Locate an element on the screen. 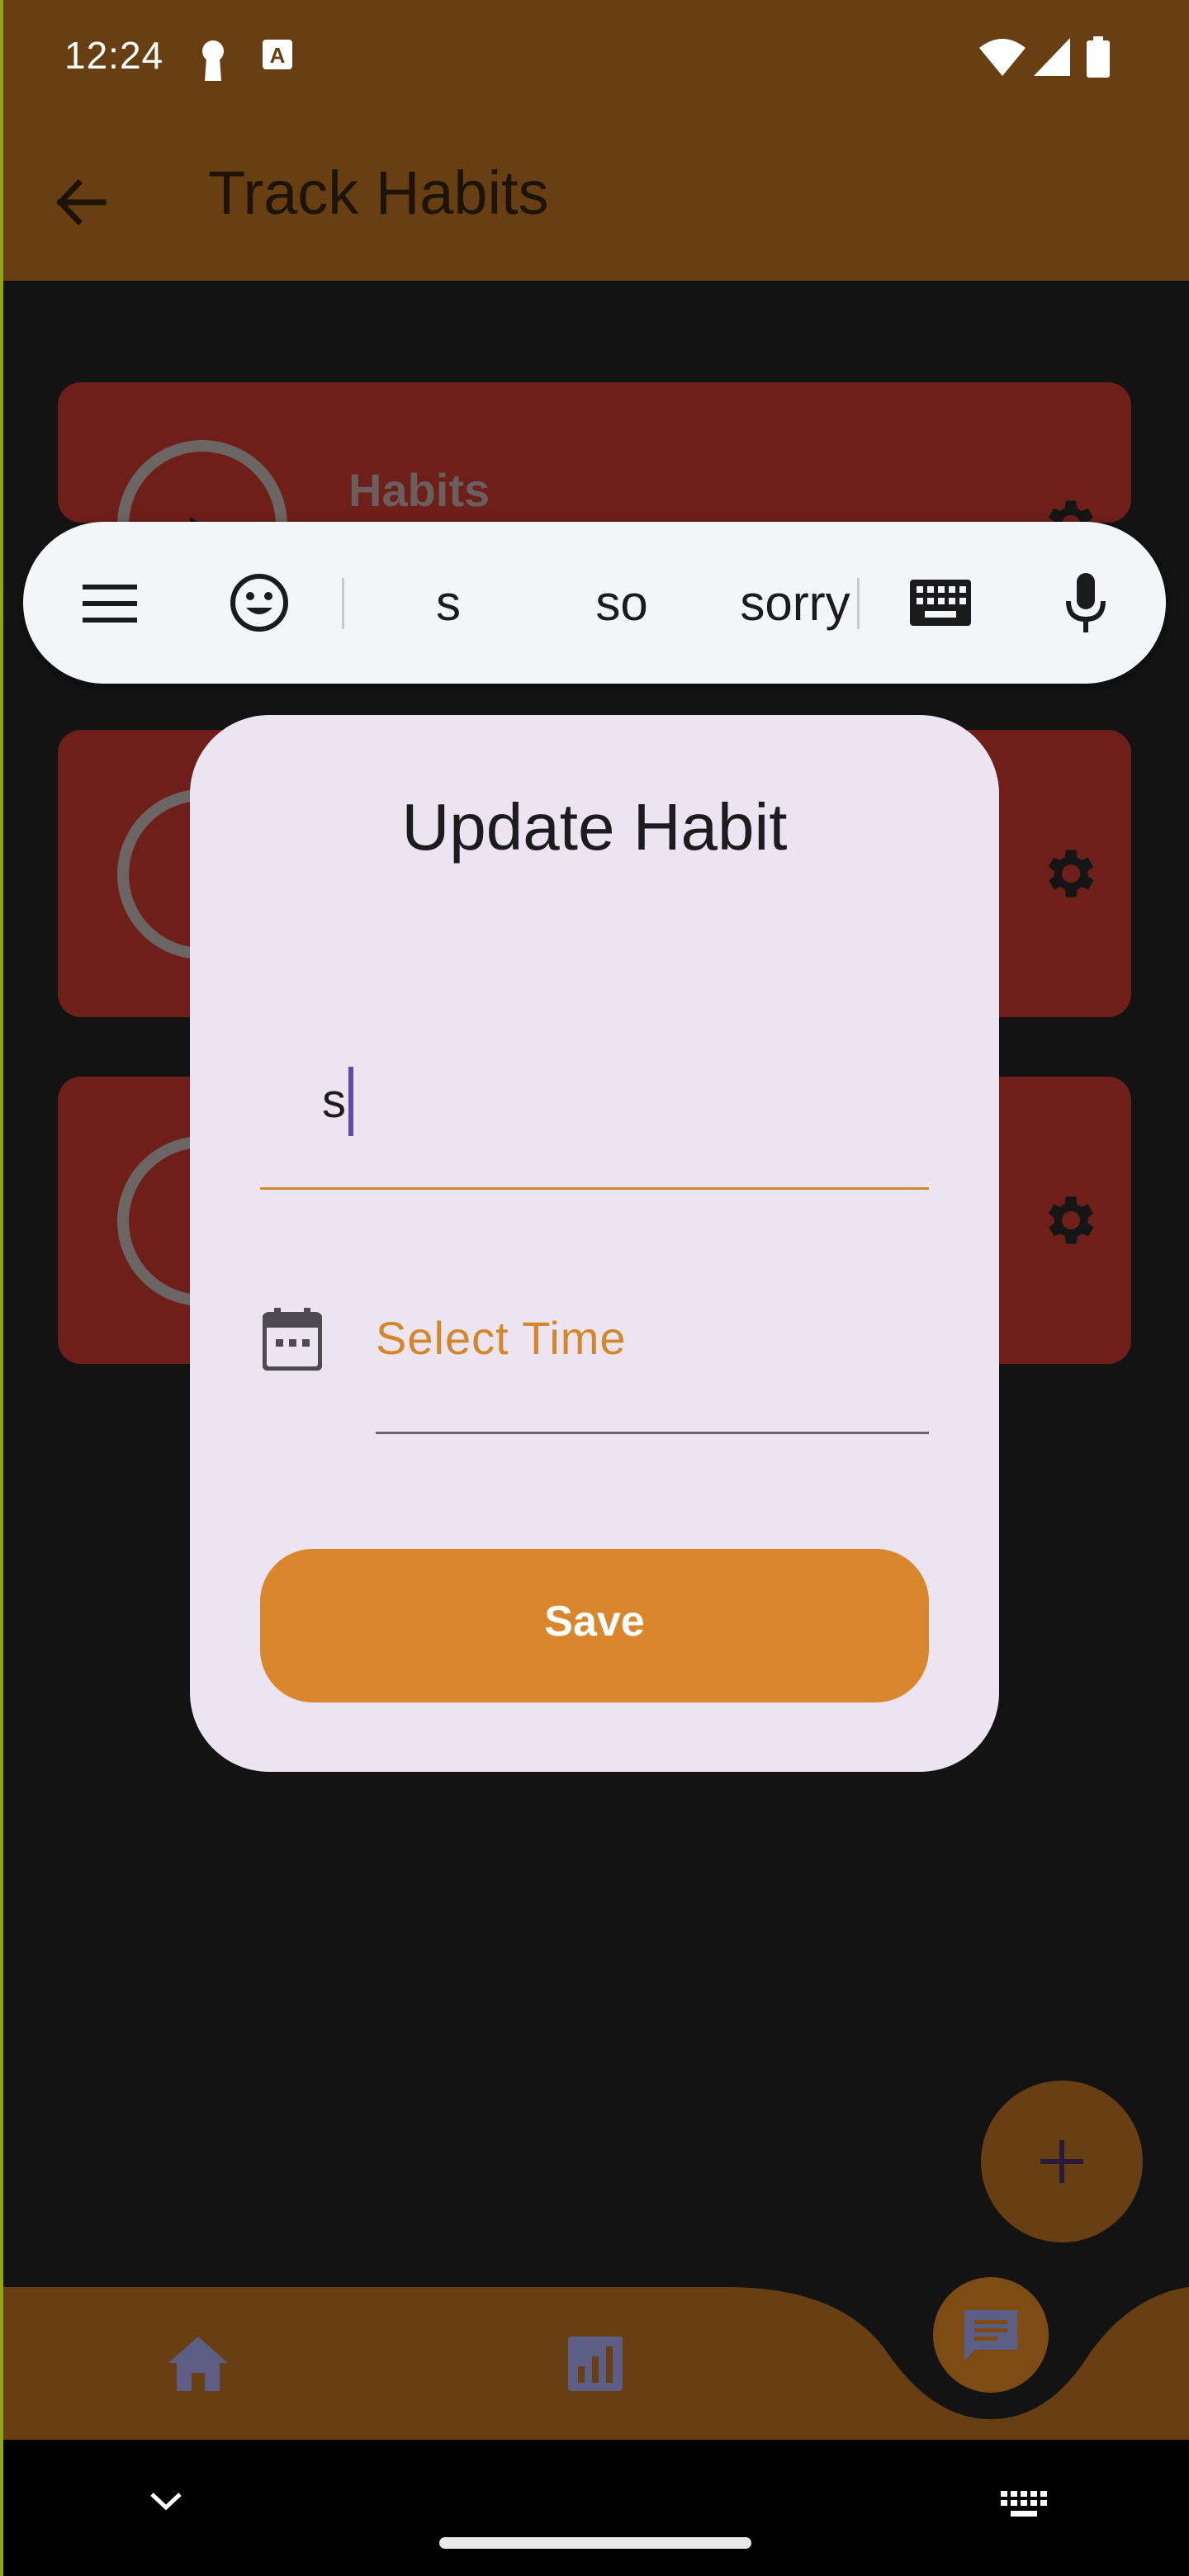  habit-title: Habits is located at coordinates (419, 490).